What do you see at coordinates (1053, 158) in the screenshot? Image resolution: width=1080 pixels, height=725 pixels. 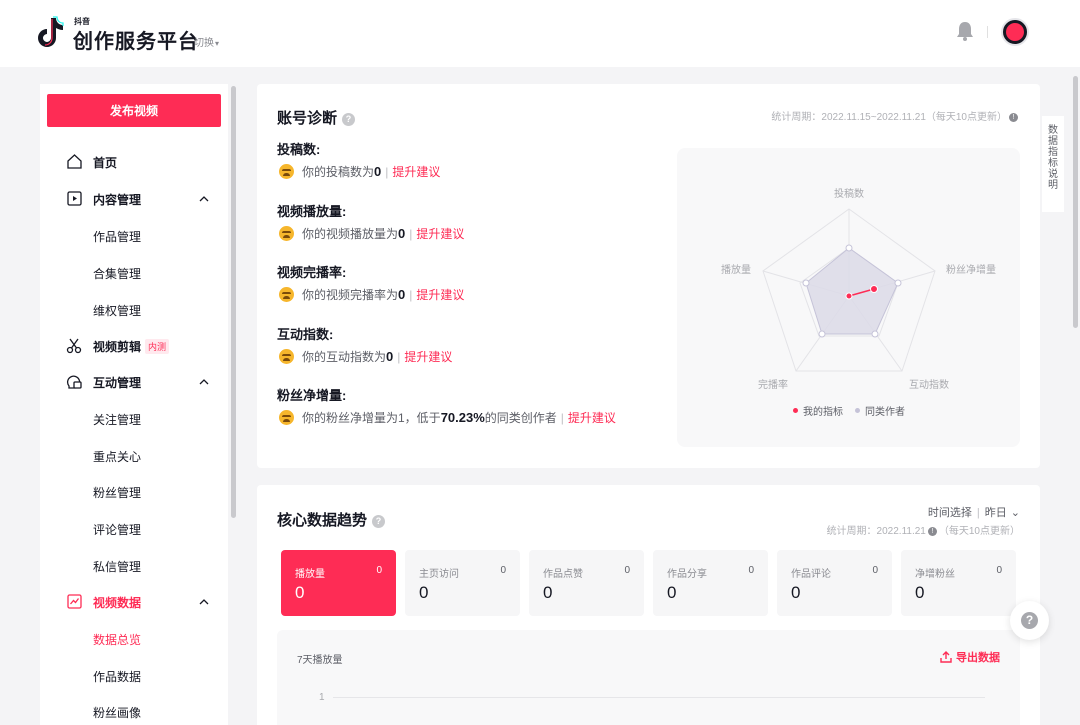 I see `side-tab-label: 数据指标说明` at bounding box center [1053, 158].